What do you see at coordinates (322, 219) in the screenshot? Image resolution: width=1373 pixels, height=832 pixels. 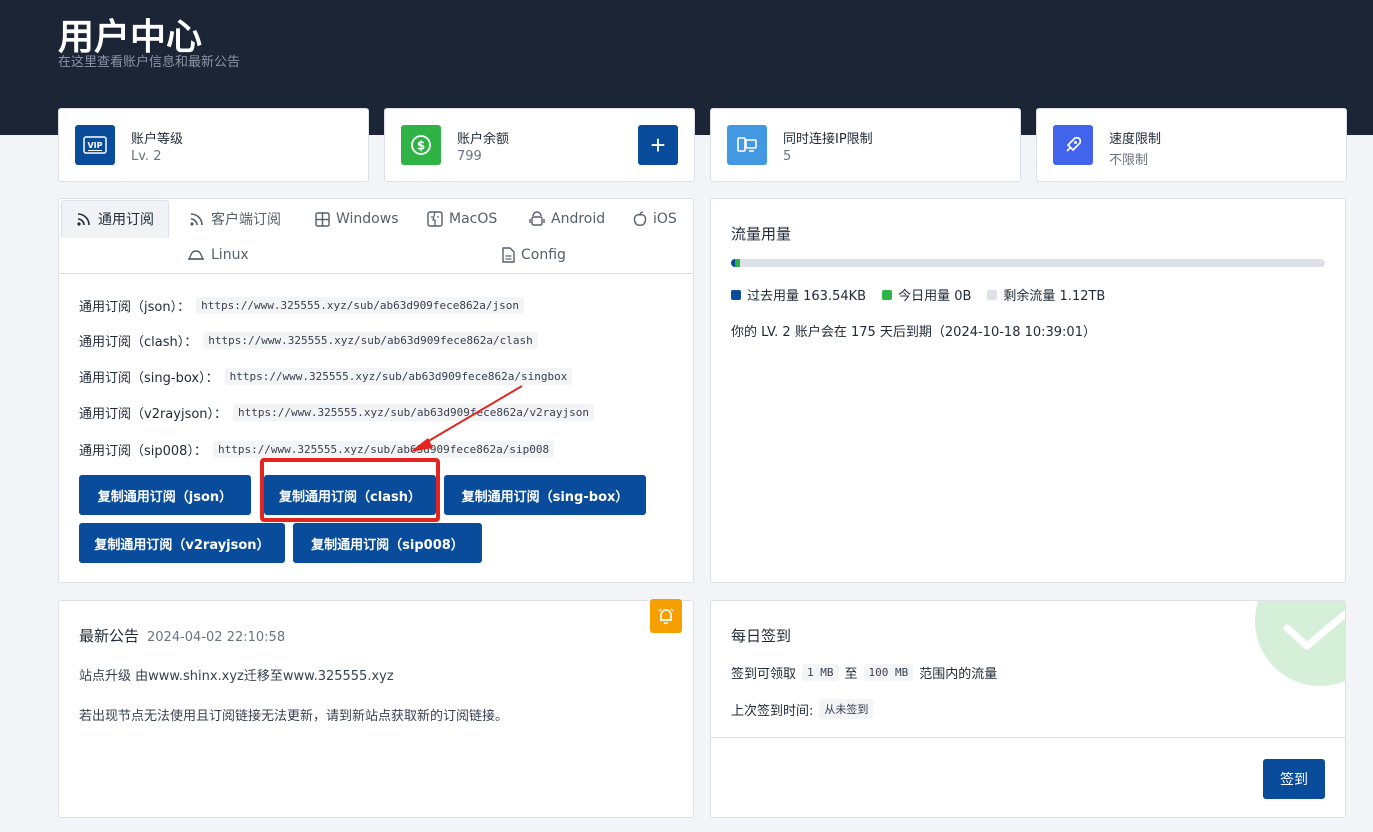 I see `windows-icon` at bounding box center [322, 219].